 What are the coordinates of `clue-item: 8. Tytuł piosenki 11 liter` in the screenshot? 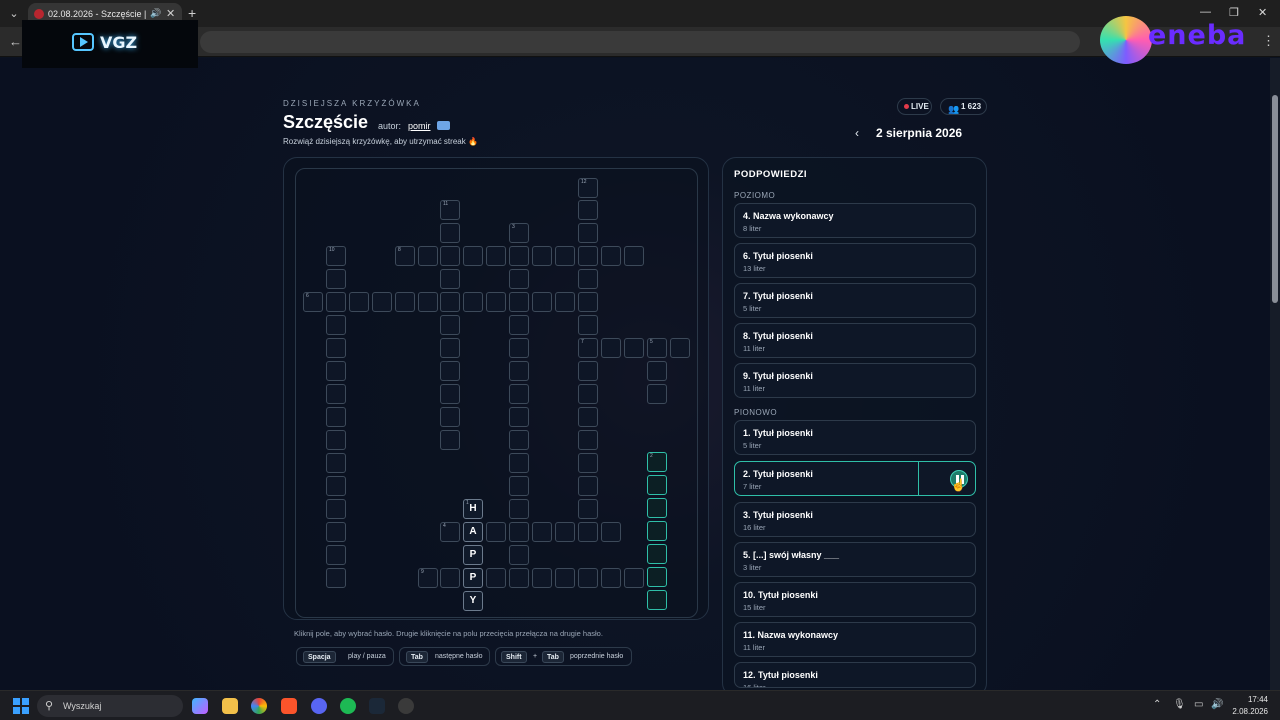 It's located at (855, 340).